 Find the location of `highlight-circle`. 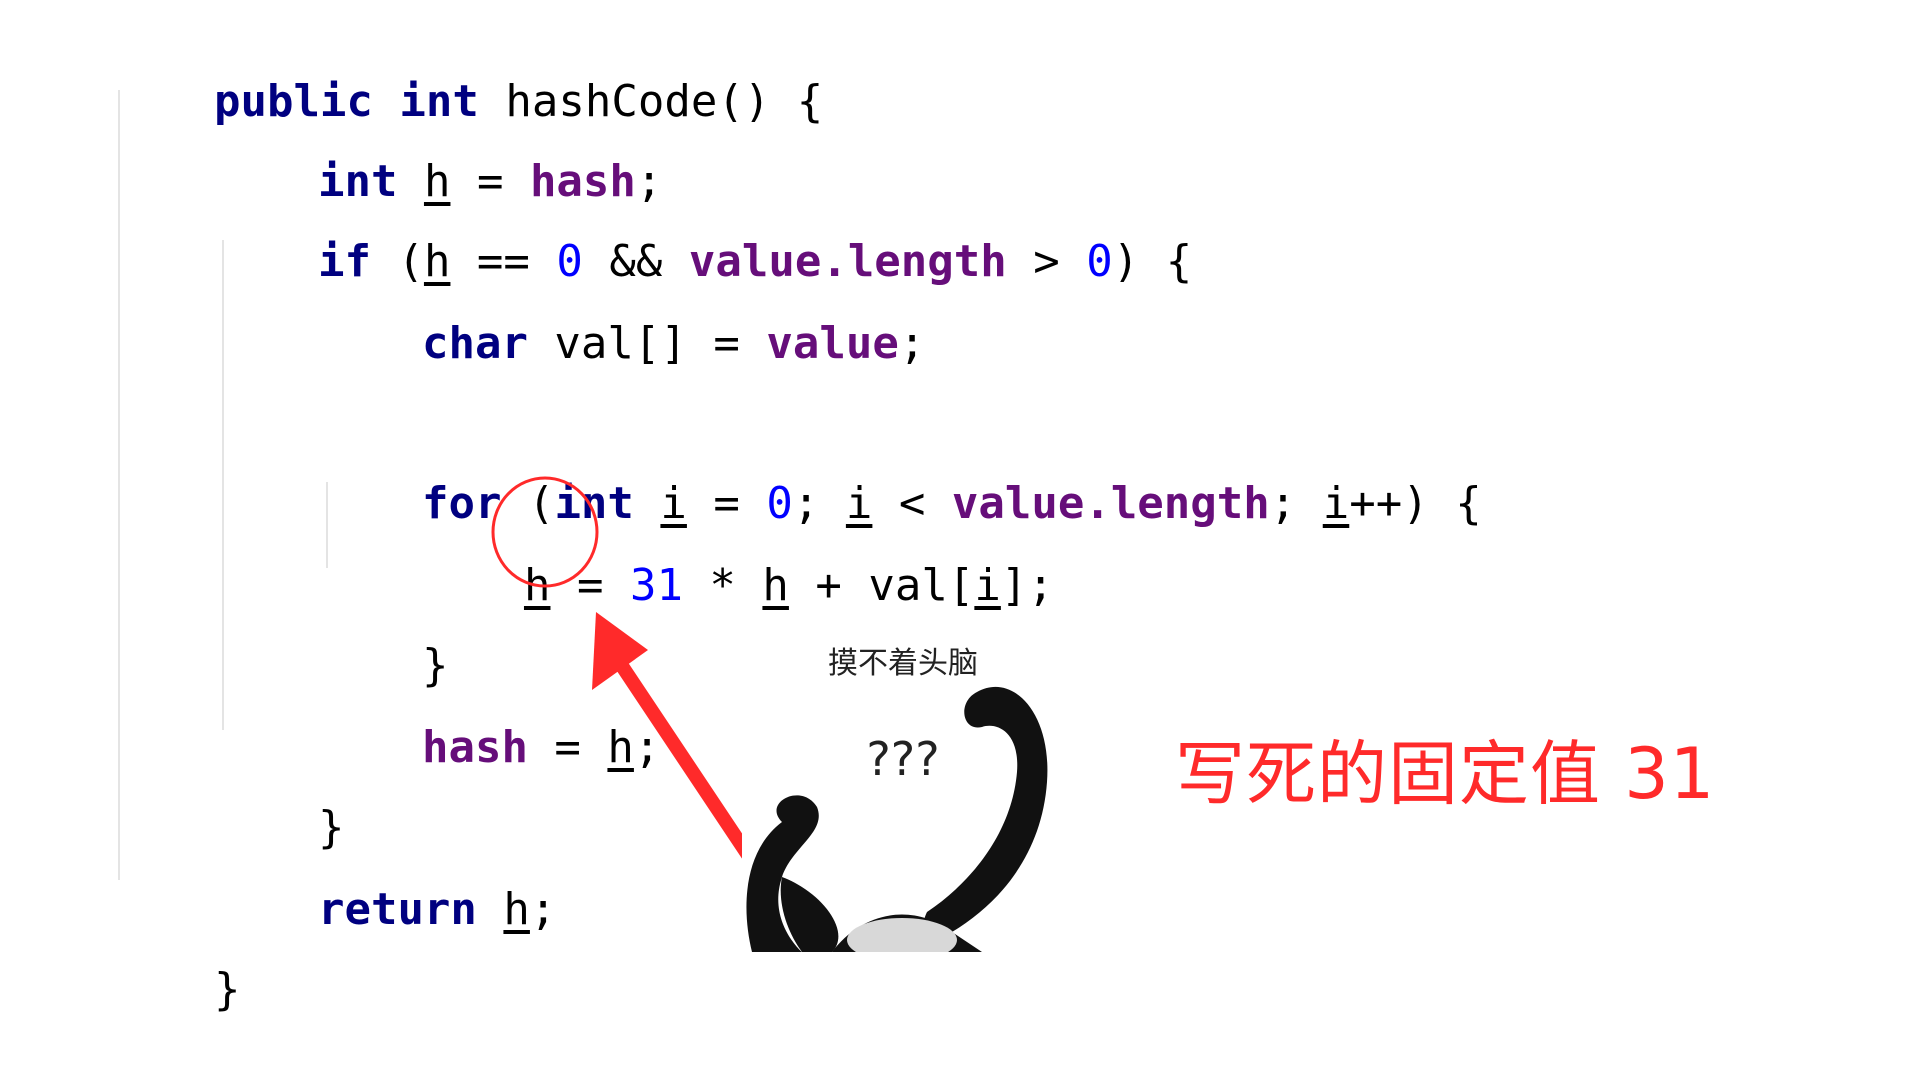

highlight-circle is located at coordinates (545, 532).